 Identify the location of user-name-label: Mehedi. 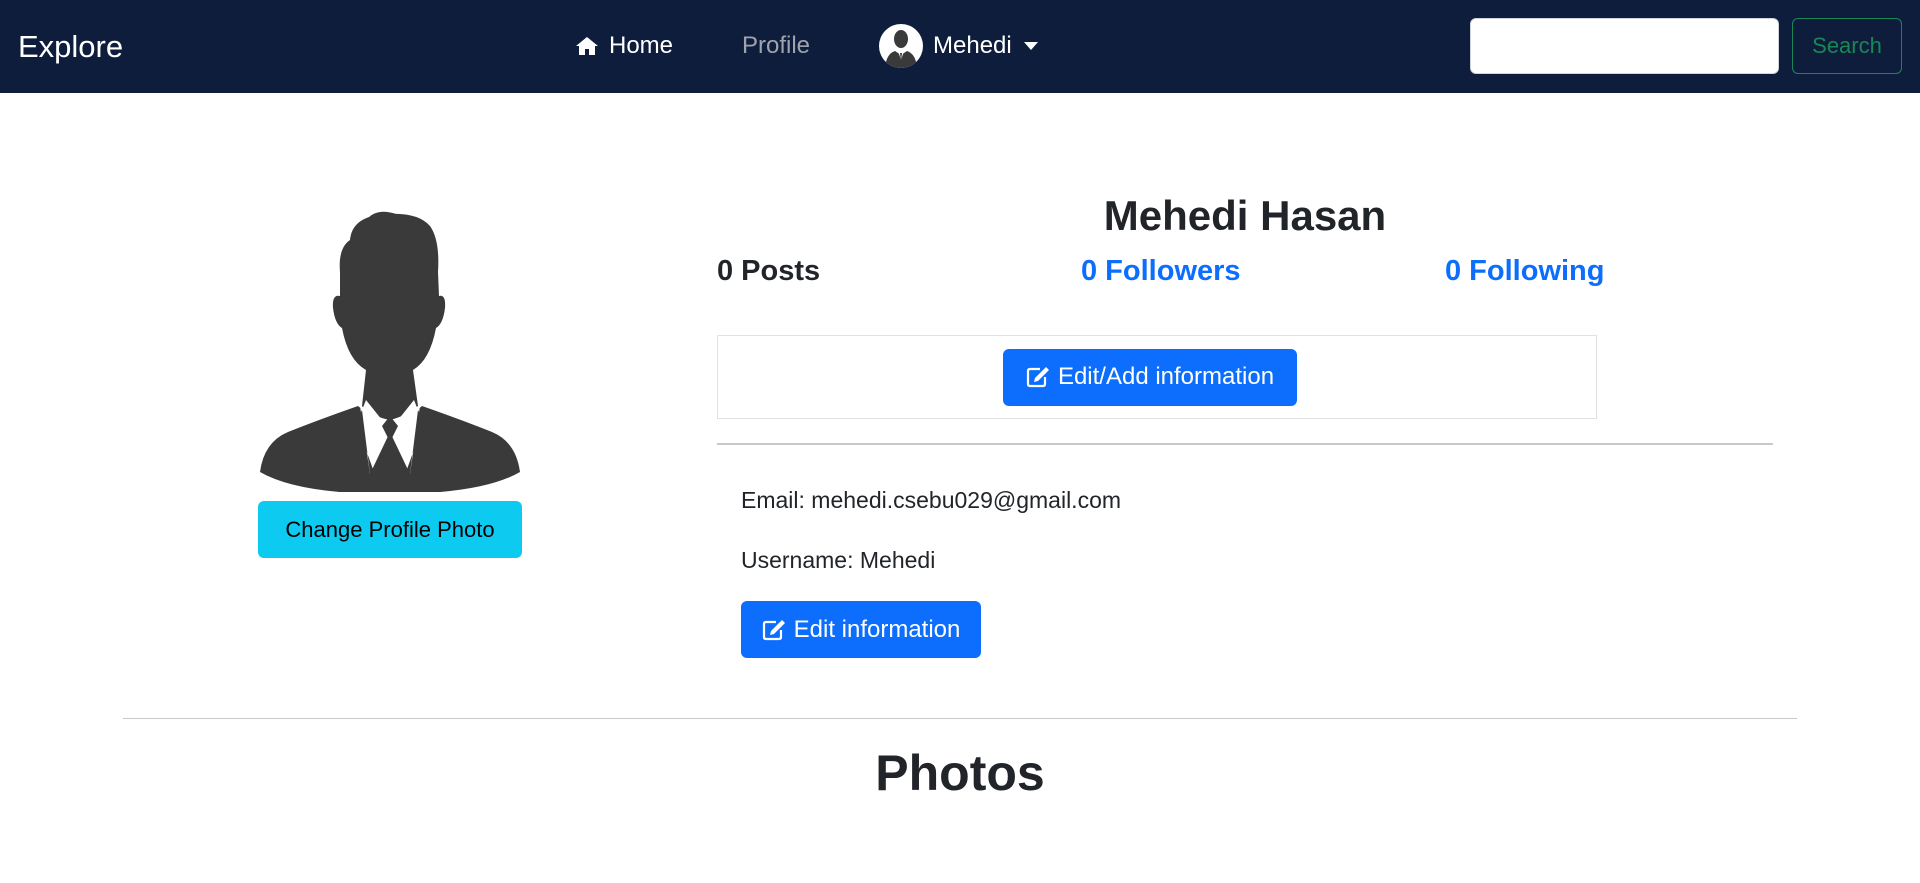
(972, 45).